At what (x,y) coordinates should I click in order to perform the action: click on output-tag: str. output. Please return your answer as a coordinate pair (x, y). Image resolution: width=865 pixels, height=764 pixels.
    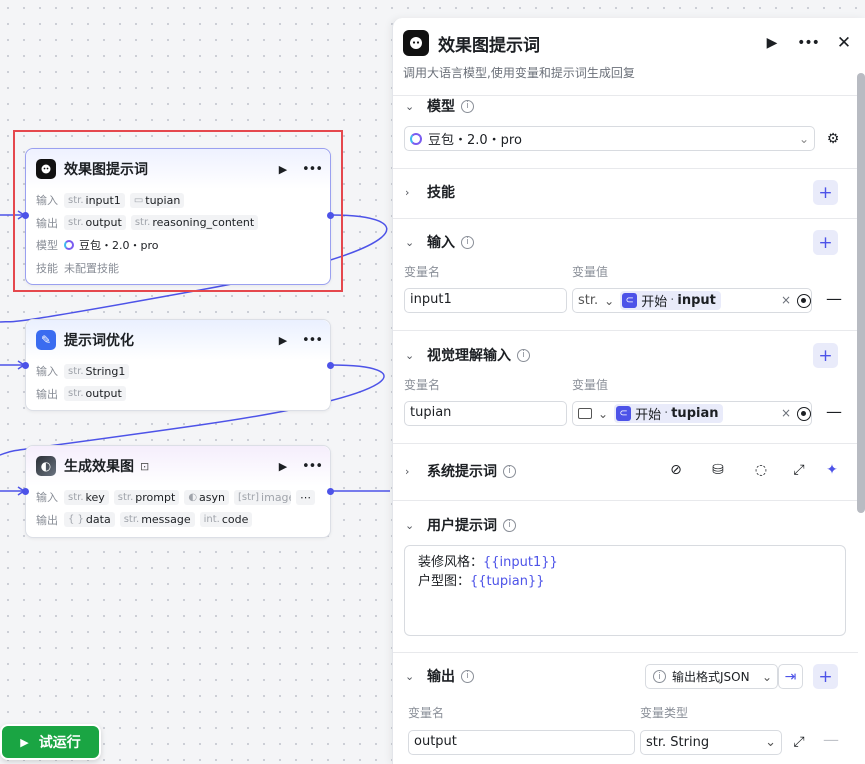
    Looking at the image, I should click on (95, 394).